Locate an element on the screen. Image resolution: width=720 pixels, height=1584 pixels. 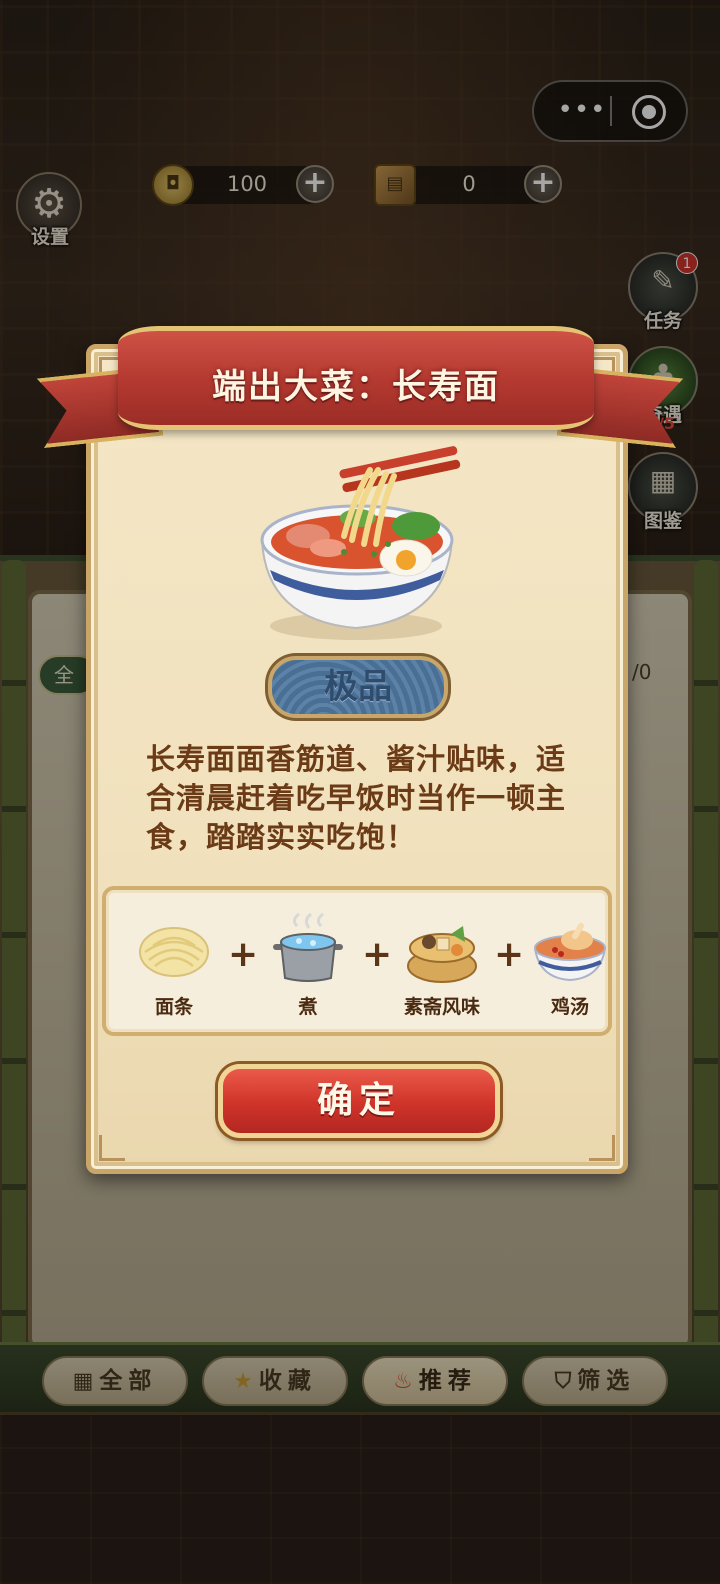
dialog-title: 端出大菜：长寿面 is located at coordinates (356, 387).